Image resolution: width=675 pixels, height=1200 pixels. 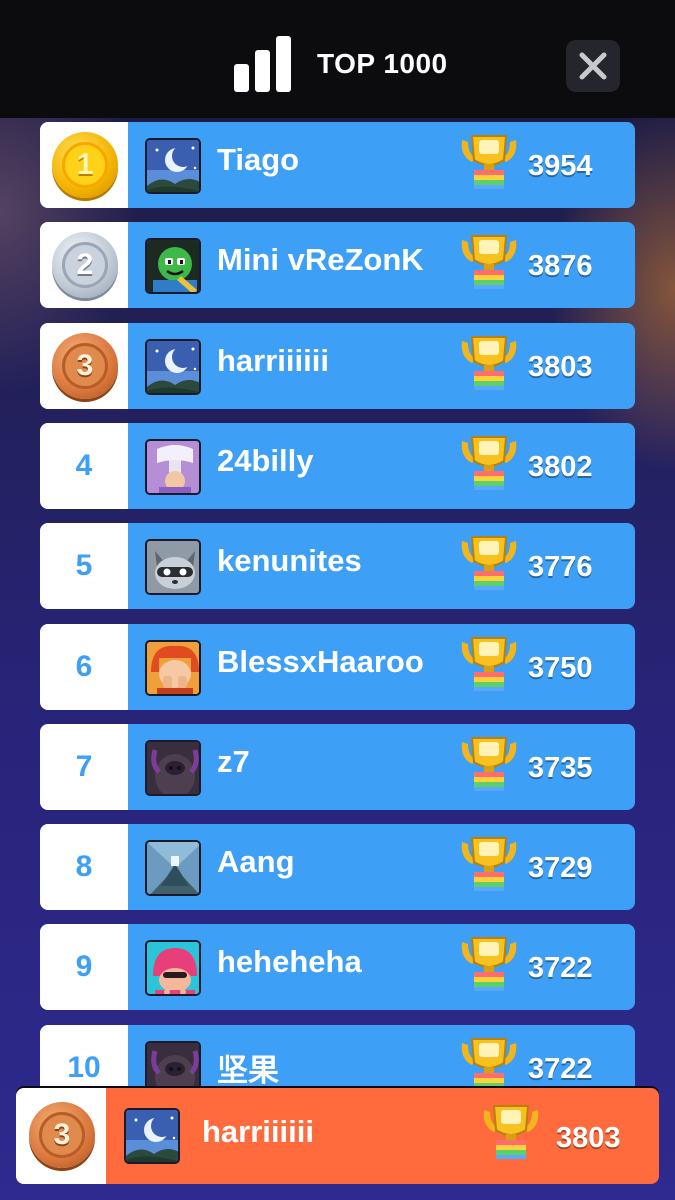 I want to click on close-button, so click(x=593, y=66).